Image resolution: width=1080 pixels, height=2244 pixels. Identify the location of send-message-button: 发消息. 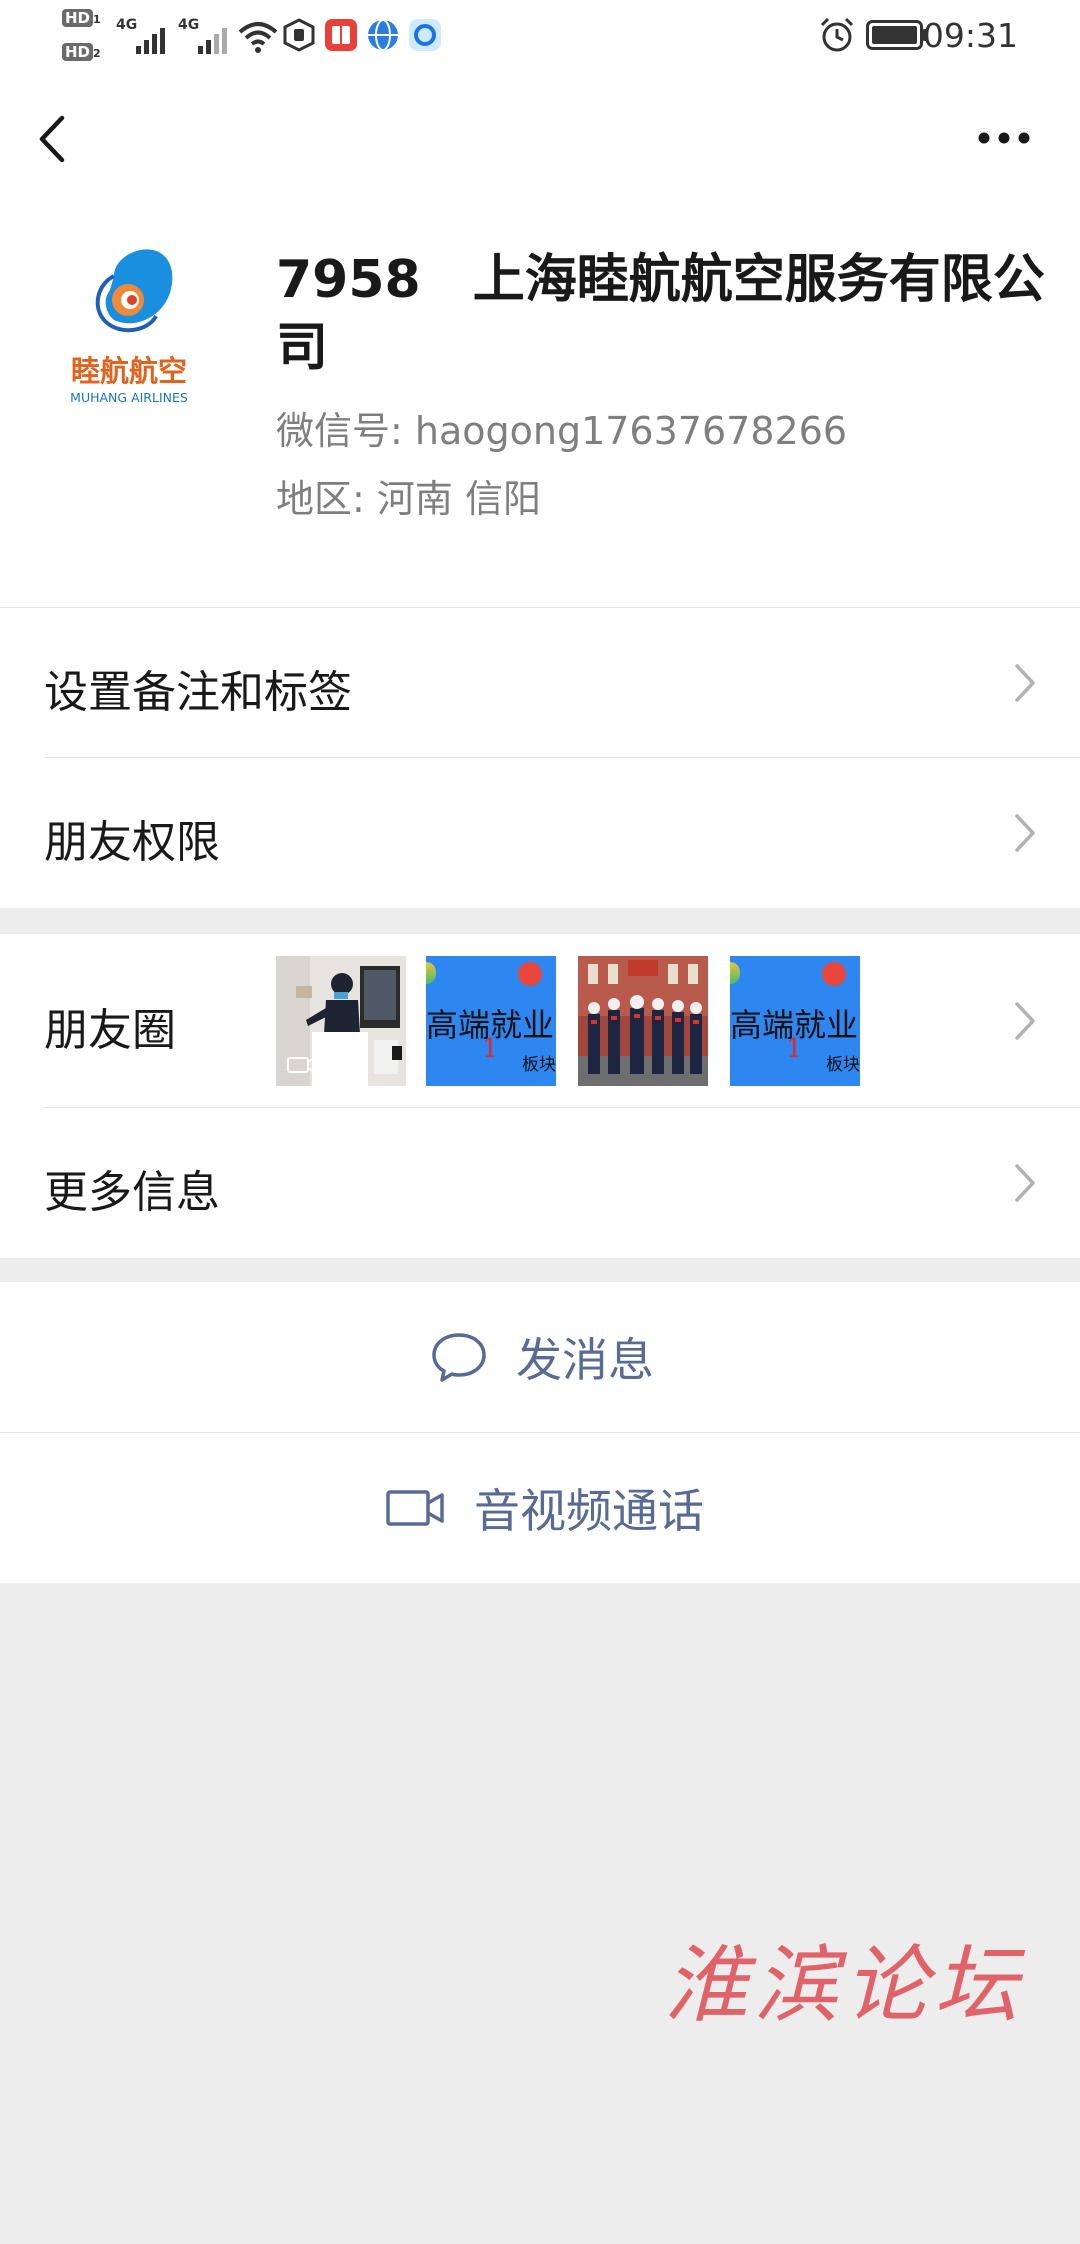
(540, 1357).